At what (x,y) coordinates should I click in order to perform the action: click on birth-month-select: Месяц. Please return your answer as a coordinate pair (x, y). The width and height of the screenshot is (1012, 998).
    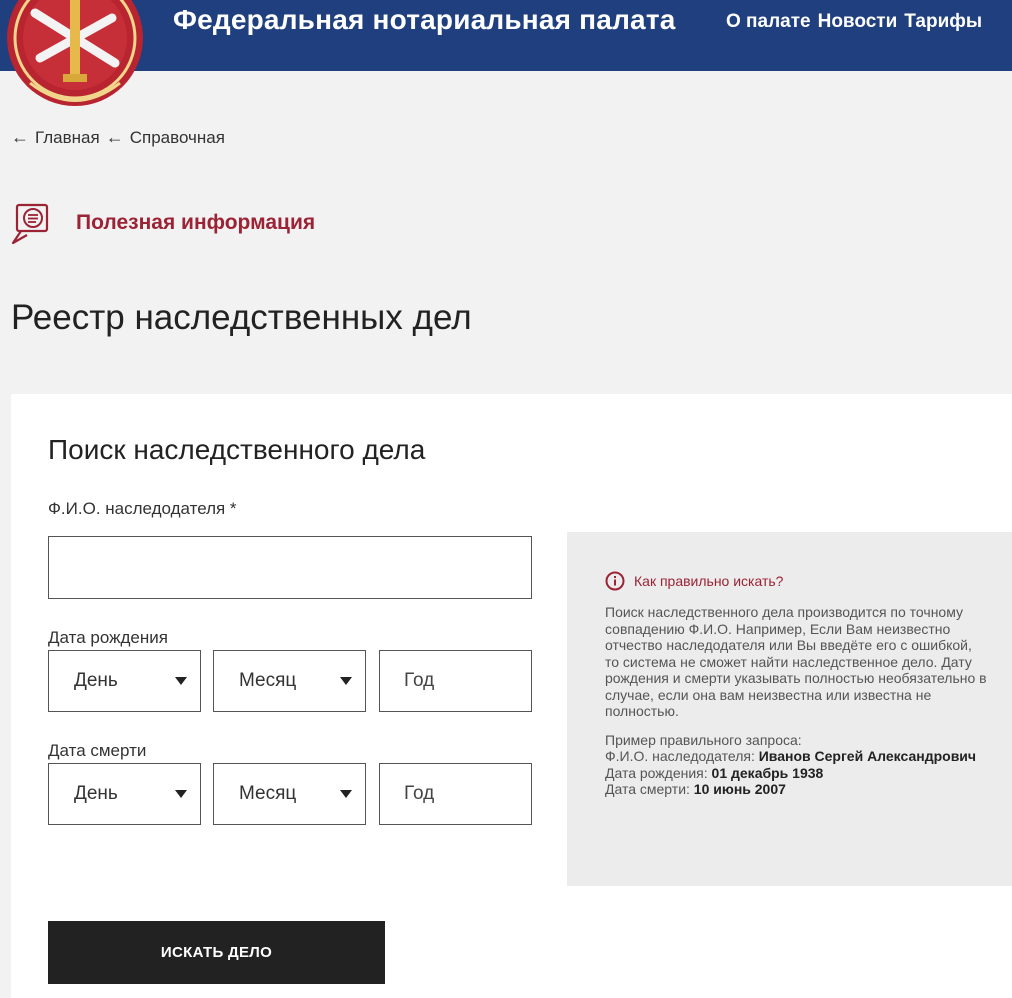
    Looking at the image, I should click on (289, 681).